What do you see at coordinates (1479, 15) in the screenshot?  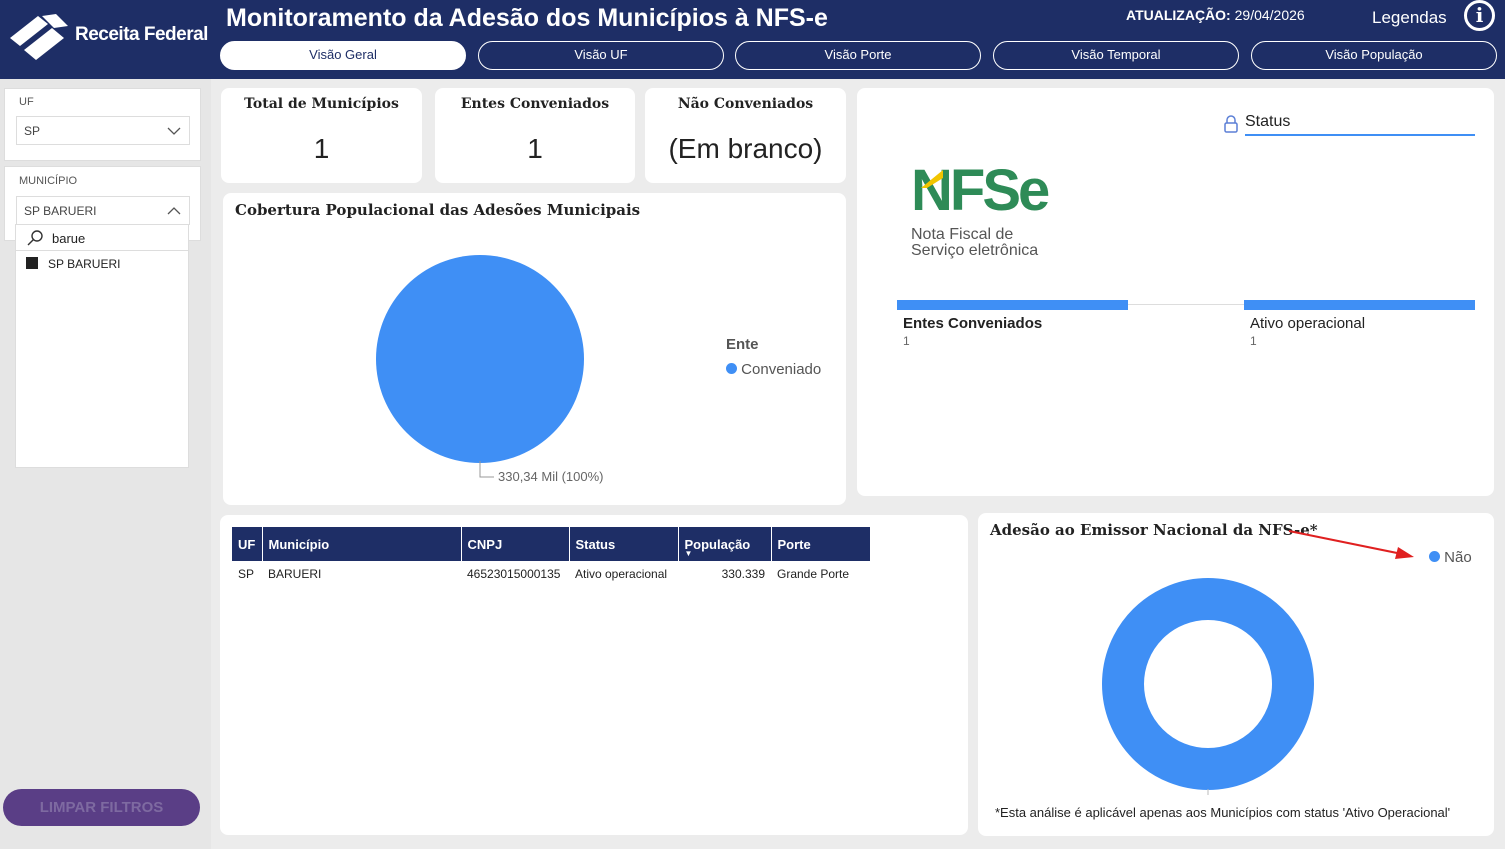 I see `info-icon: i` at bounding box center [1479, 15].